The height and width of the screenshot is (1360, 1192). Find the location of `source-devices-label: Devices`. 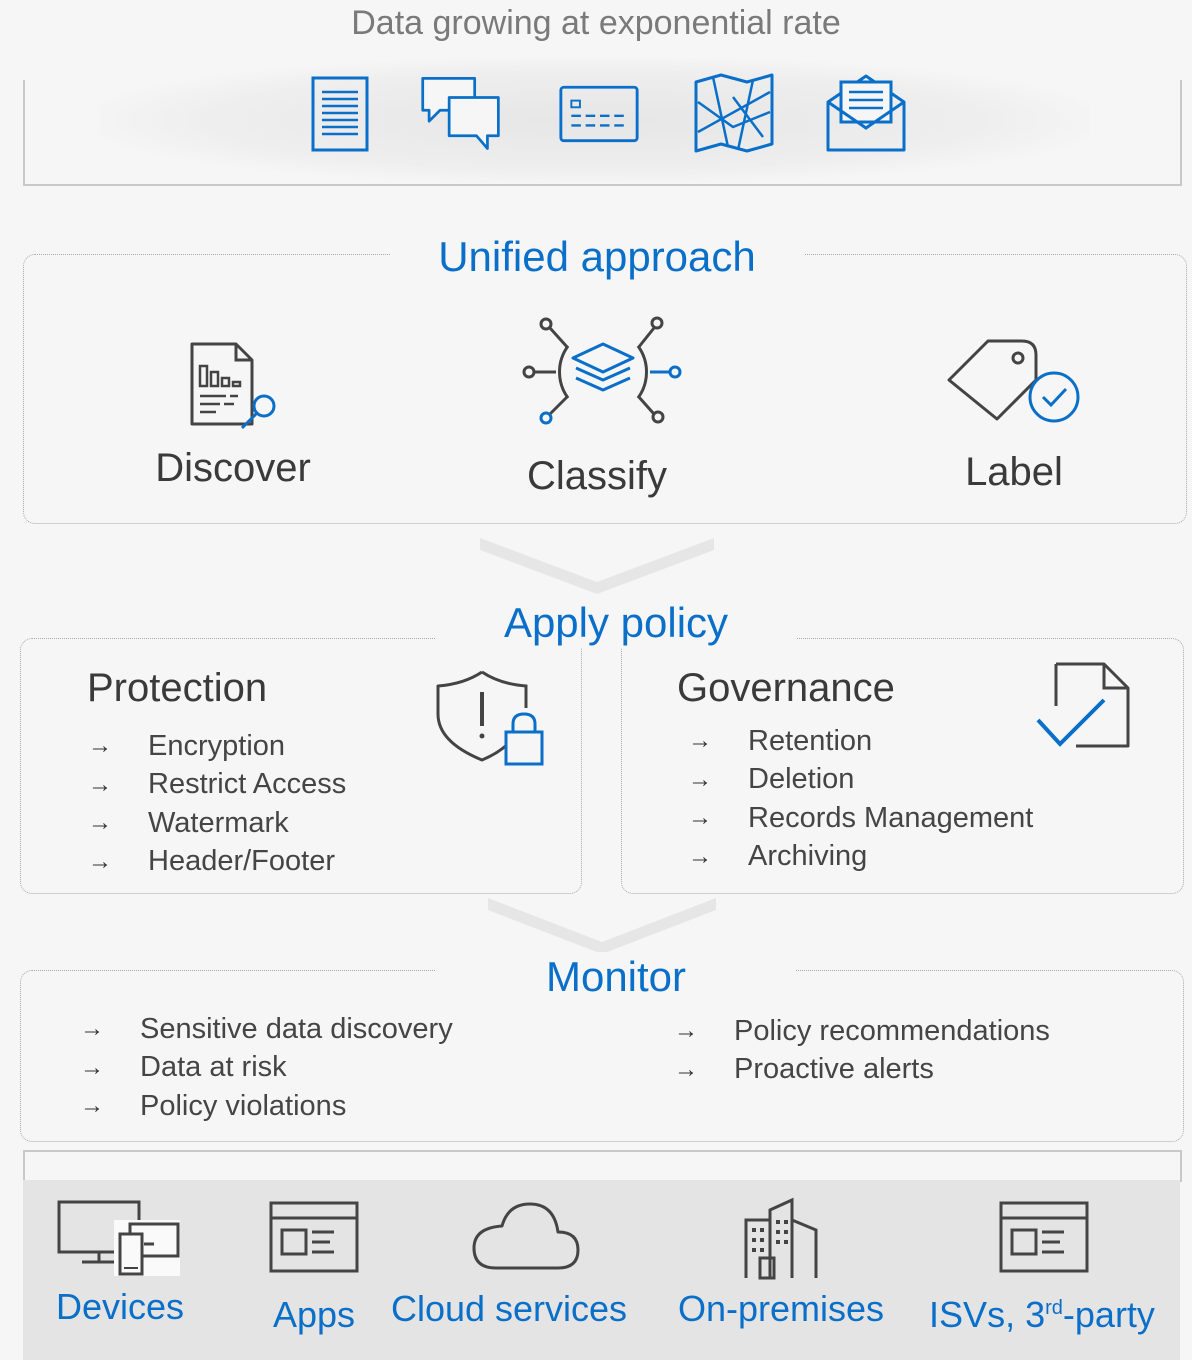

source-devices-label: Devices is located at coordinates (120, 1306).